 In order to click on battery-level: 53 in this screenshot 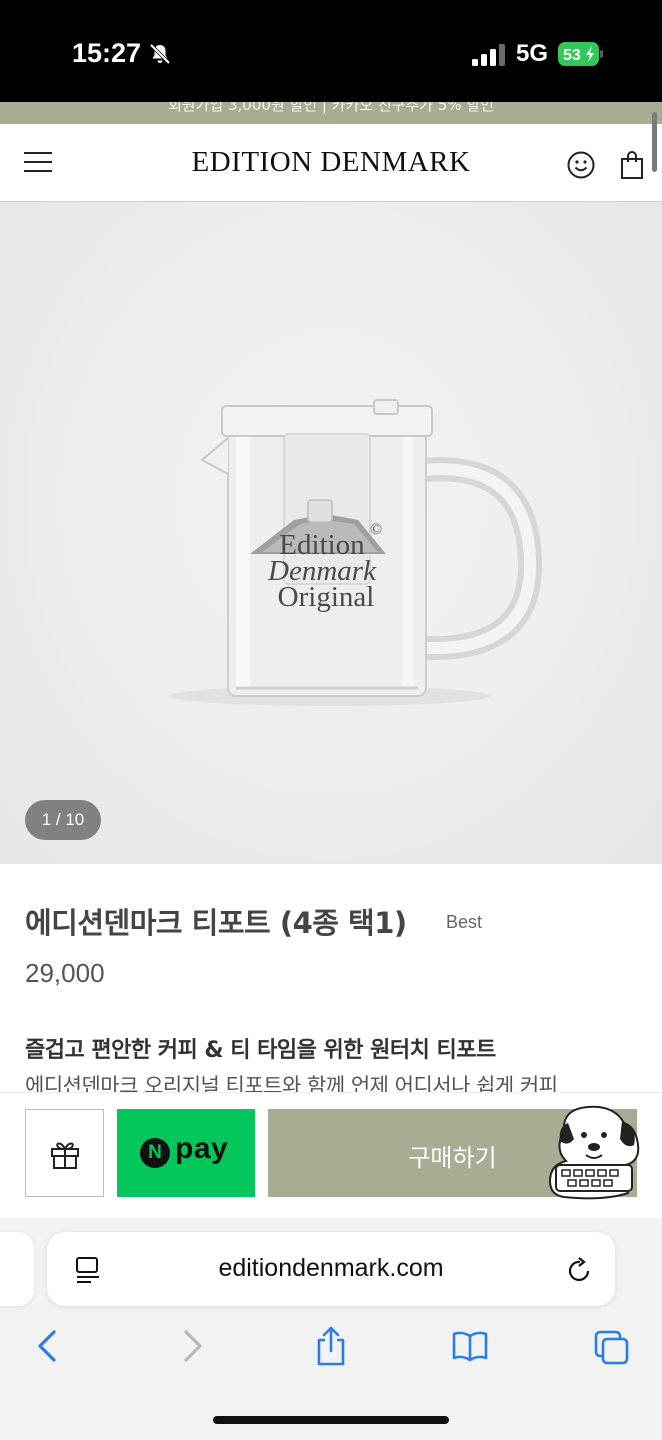, I will do `click(572, 55)`.